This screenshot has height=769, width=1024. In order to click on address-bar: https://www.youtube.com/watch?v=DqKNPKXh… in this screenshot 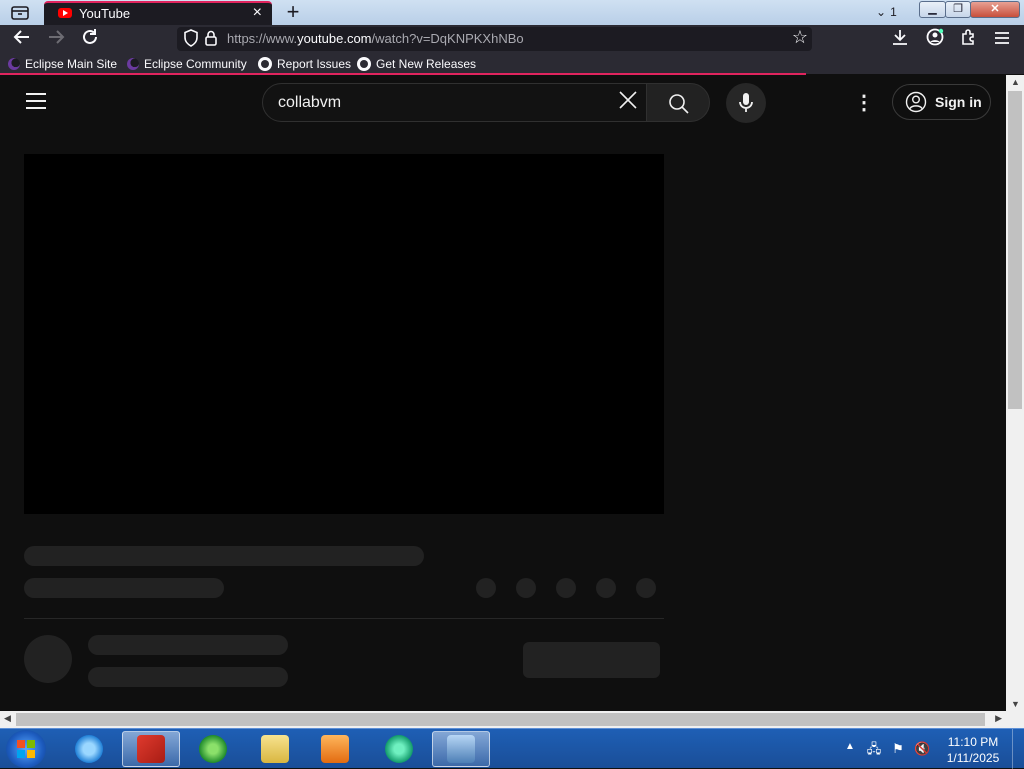, I will do `click(494, 39)`.